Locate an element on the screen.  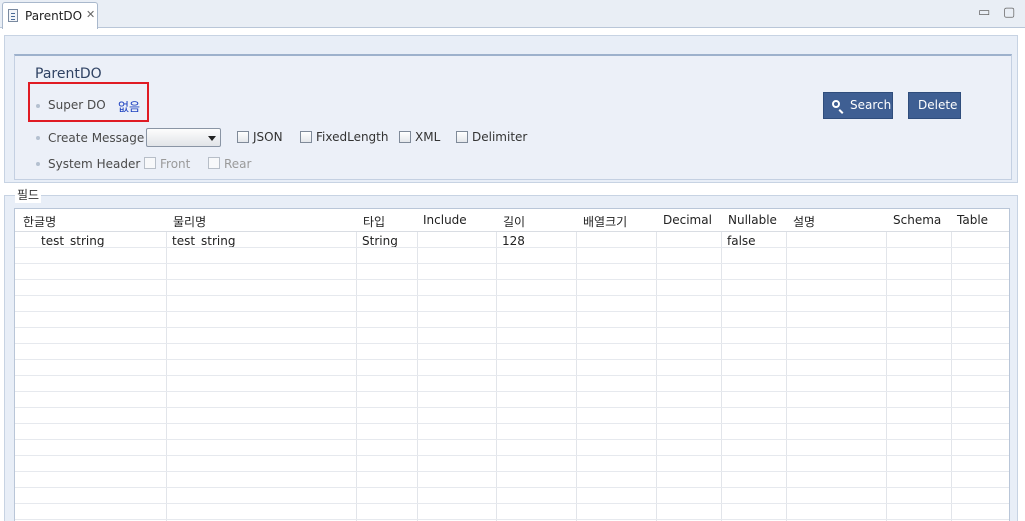
editor-tab-bar: ParentDO ✕ ▭ ▢ is located at coordinates (512, 14).